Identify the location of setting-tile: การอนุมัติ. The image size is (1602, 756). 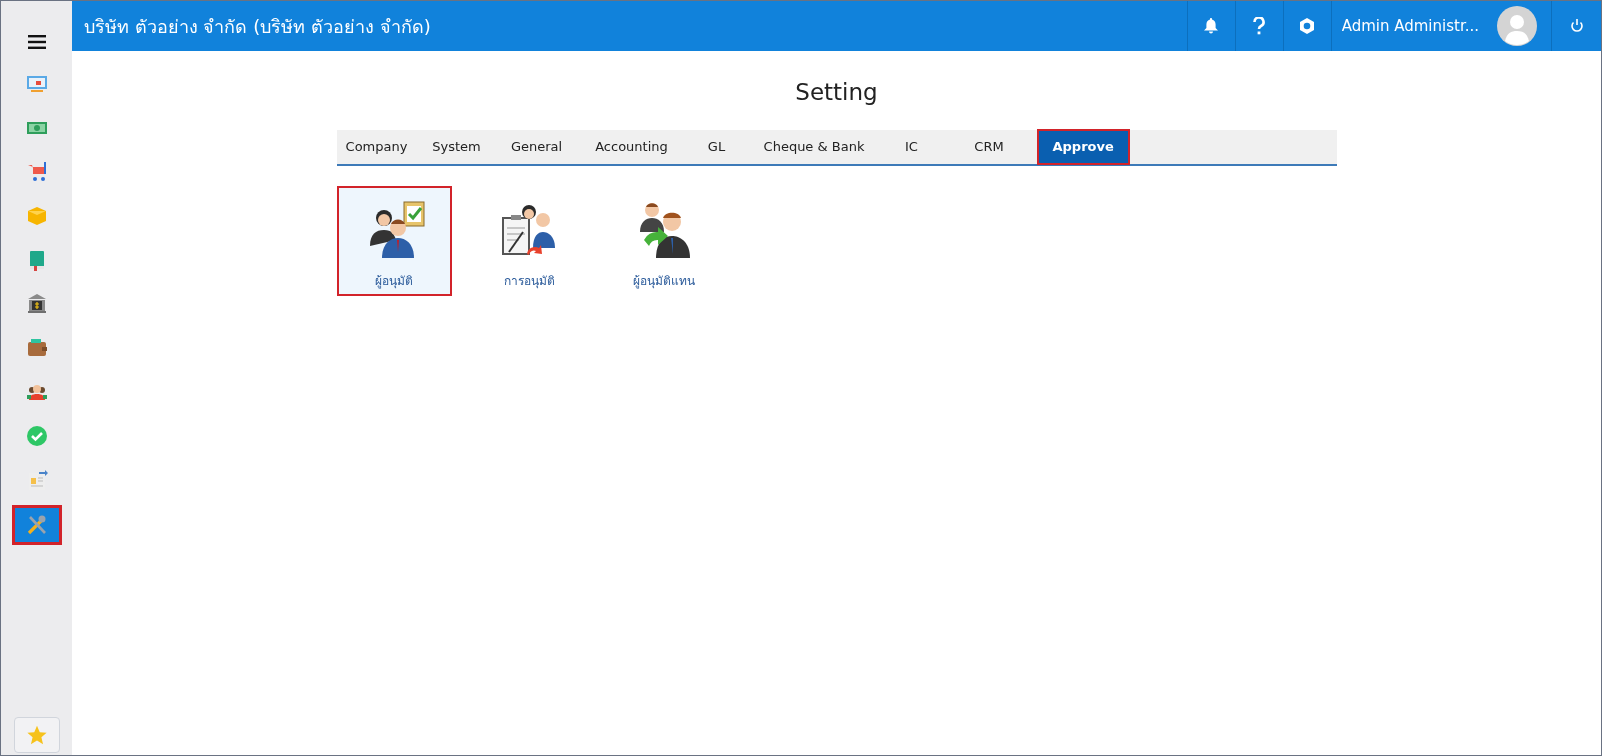
(529, 240).